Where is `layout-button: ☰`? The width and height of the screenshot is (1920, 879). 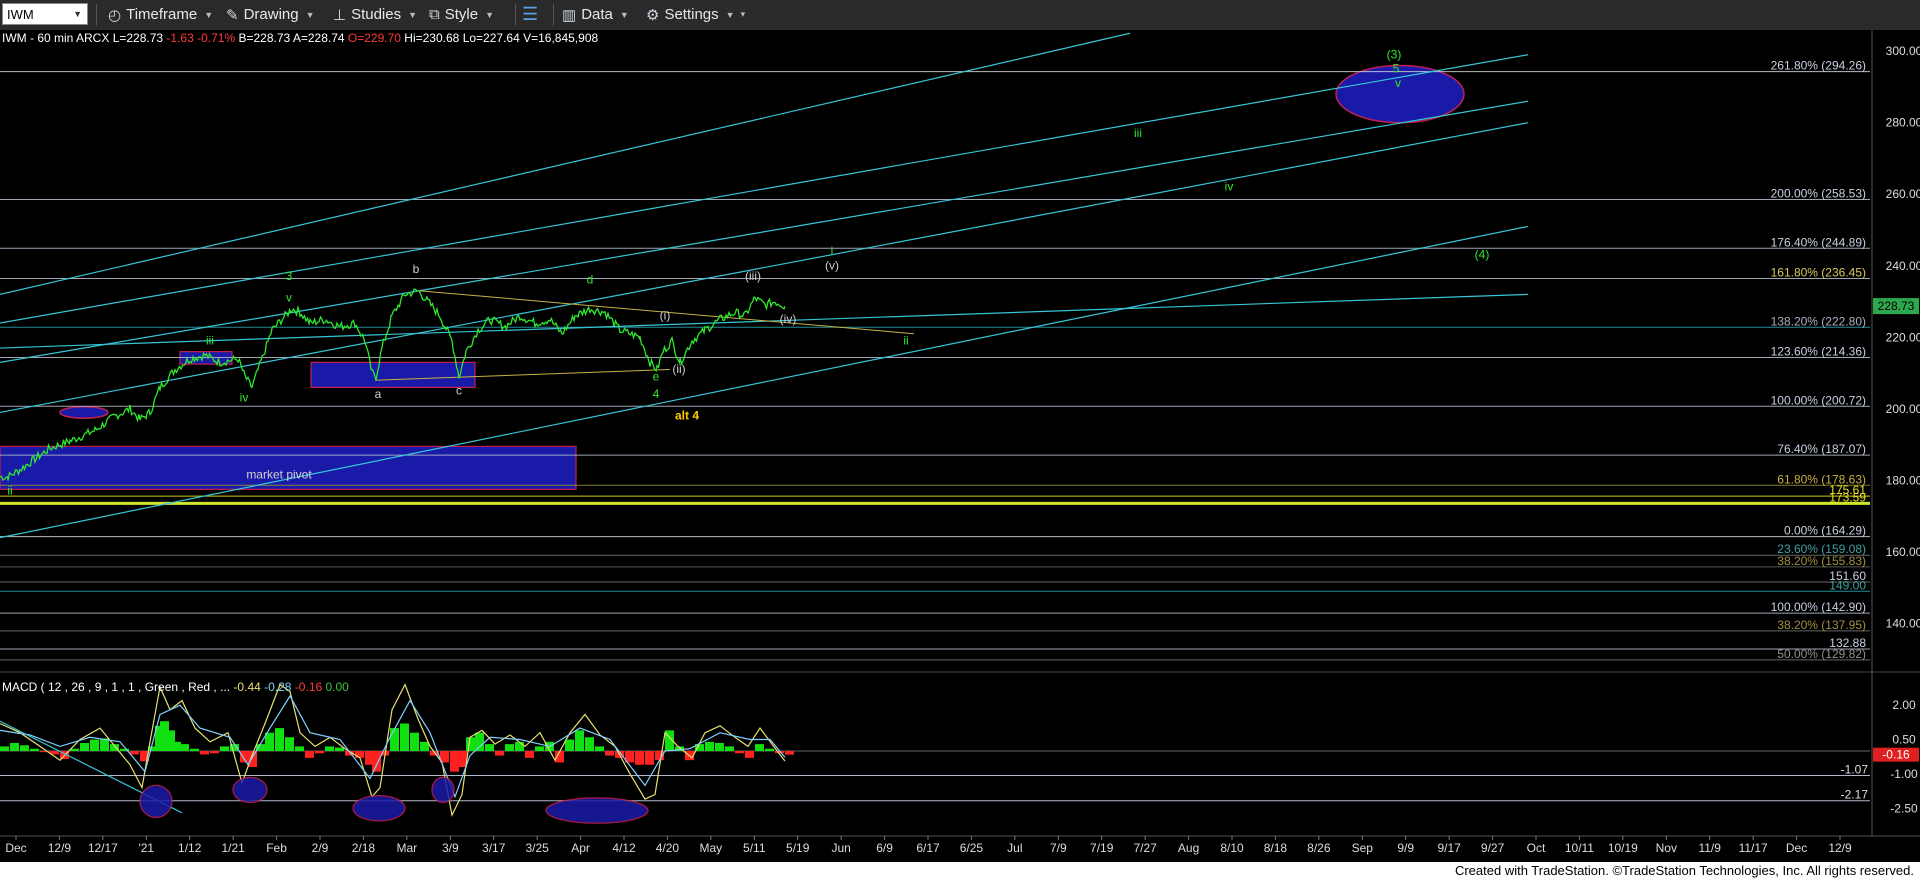
layout-button: ☰ is located at coordinates (532, 14).